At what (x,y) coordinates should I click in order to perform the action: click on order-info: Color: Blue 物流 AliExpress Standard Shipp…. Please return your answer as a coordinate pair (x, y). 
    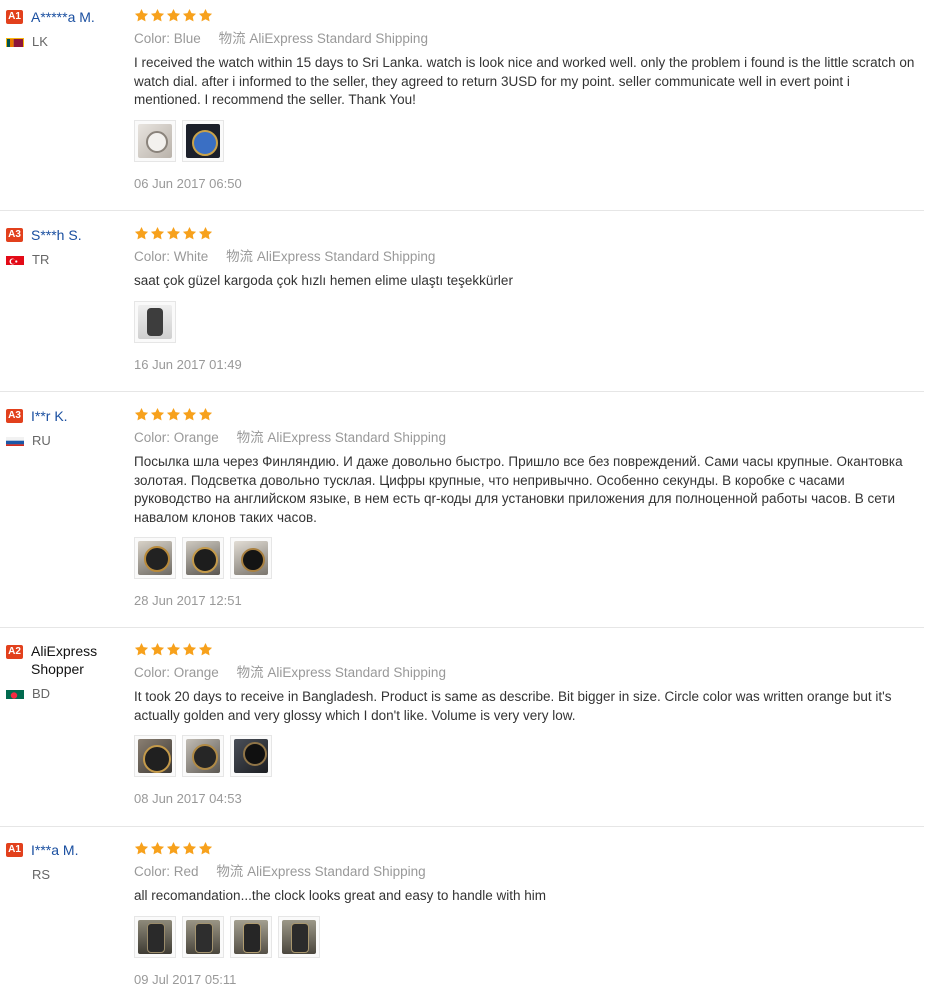
    Looking at the image, I should click on (525, 39).